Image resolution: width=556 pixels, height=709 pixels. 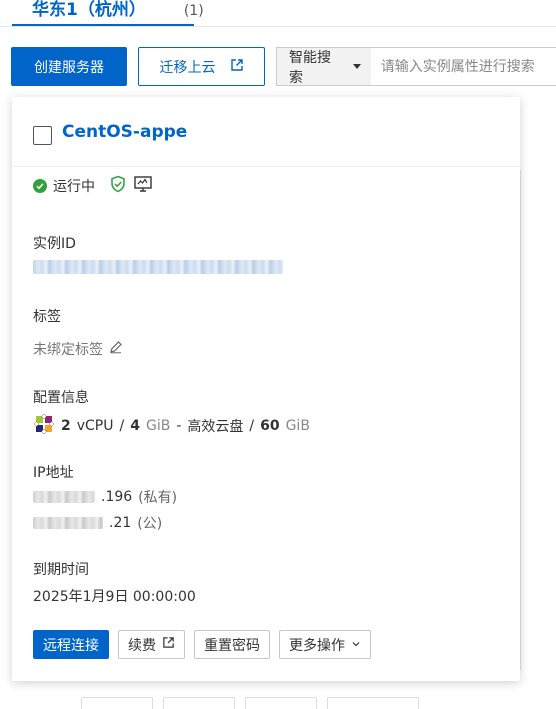 I want to click on migrate-label: 迁移上云, so click(x=187, y=67).